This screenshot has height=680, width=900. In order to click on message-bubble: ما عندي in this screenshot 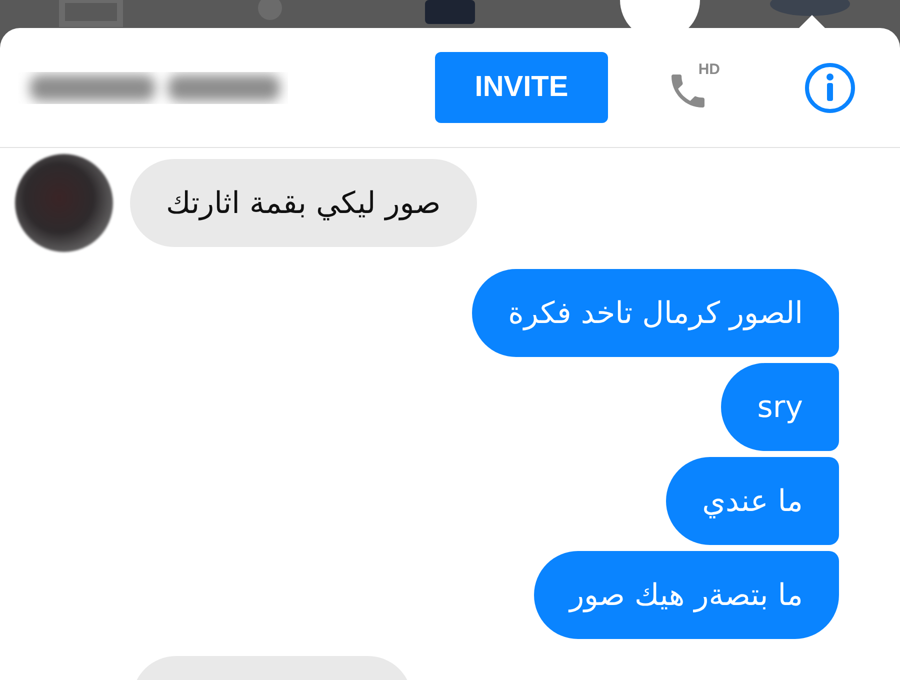, I will do `click(752, 501)`.